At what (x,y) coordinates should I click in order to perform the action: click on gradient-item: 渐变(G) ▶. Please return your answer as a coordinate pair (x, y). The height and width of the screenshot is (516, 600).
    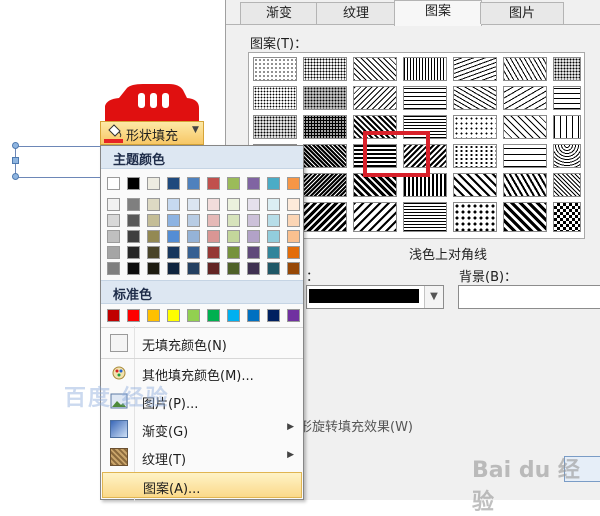
    Looking at the image, I should click on (202, 429).